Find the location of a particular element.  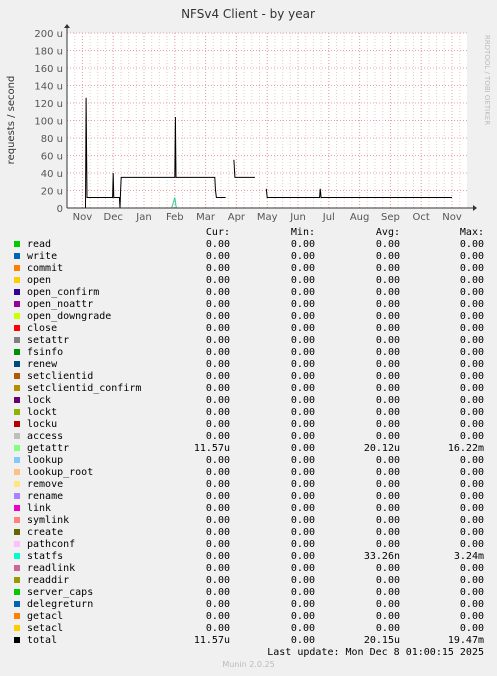

header-min: Min: is located at coordinates (302, 232).